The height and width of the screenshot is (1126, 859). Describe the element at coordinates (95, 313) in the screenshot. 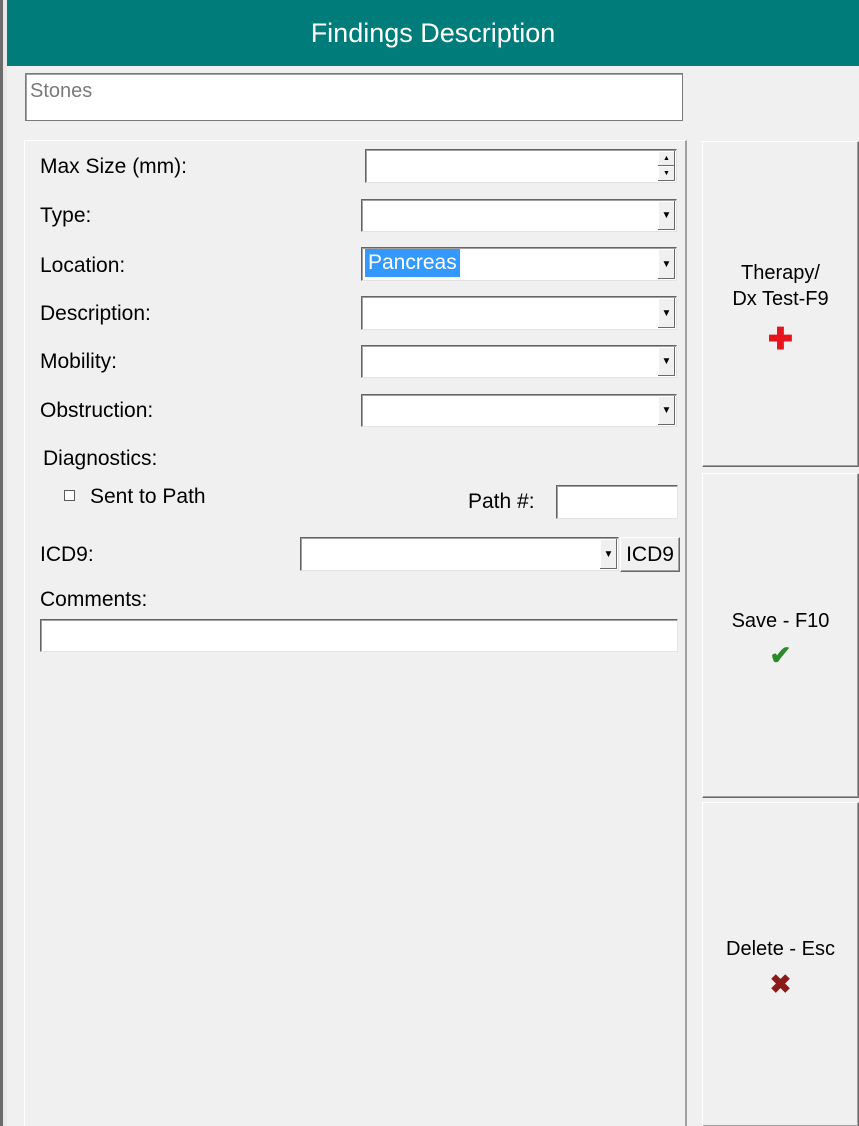

I see `description-label: Description:` at that location.